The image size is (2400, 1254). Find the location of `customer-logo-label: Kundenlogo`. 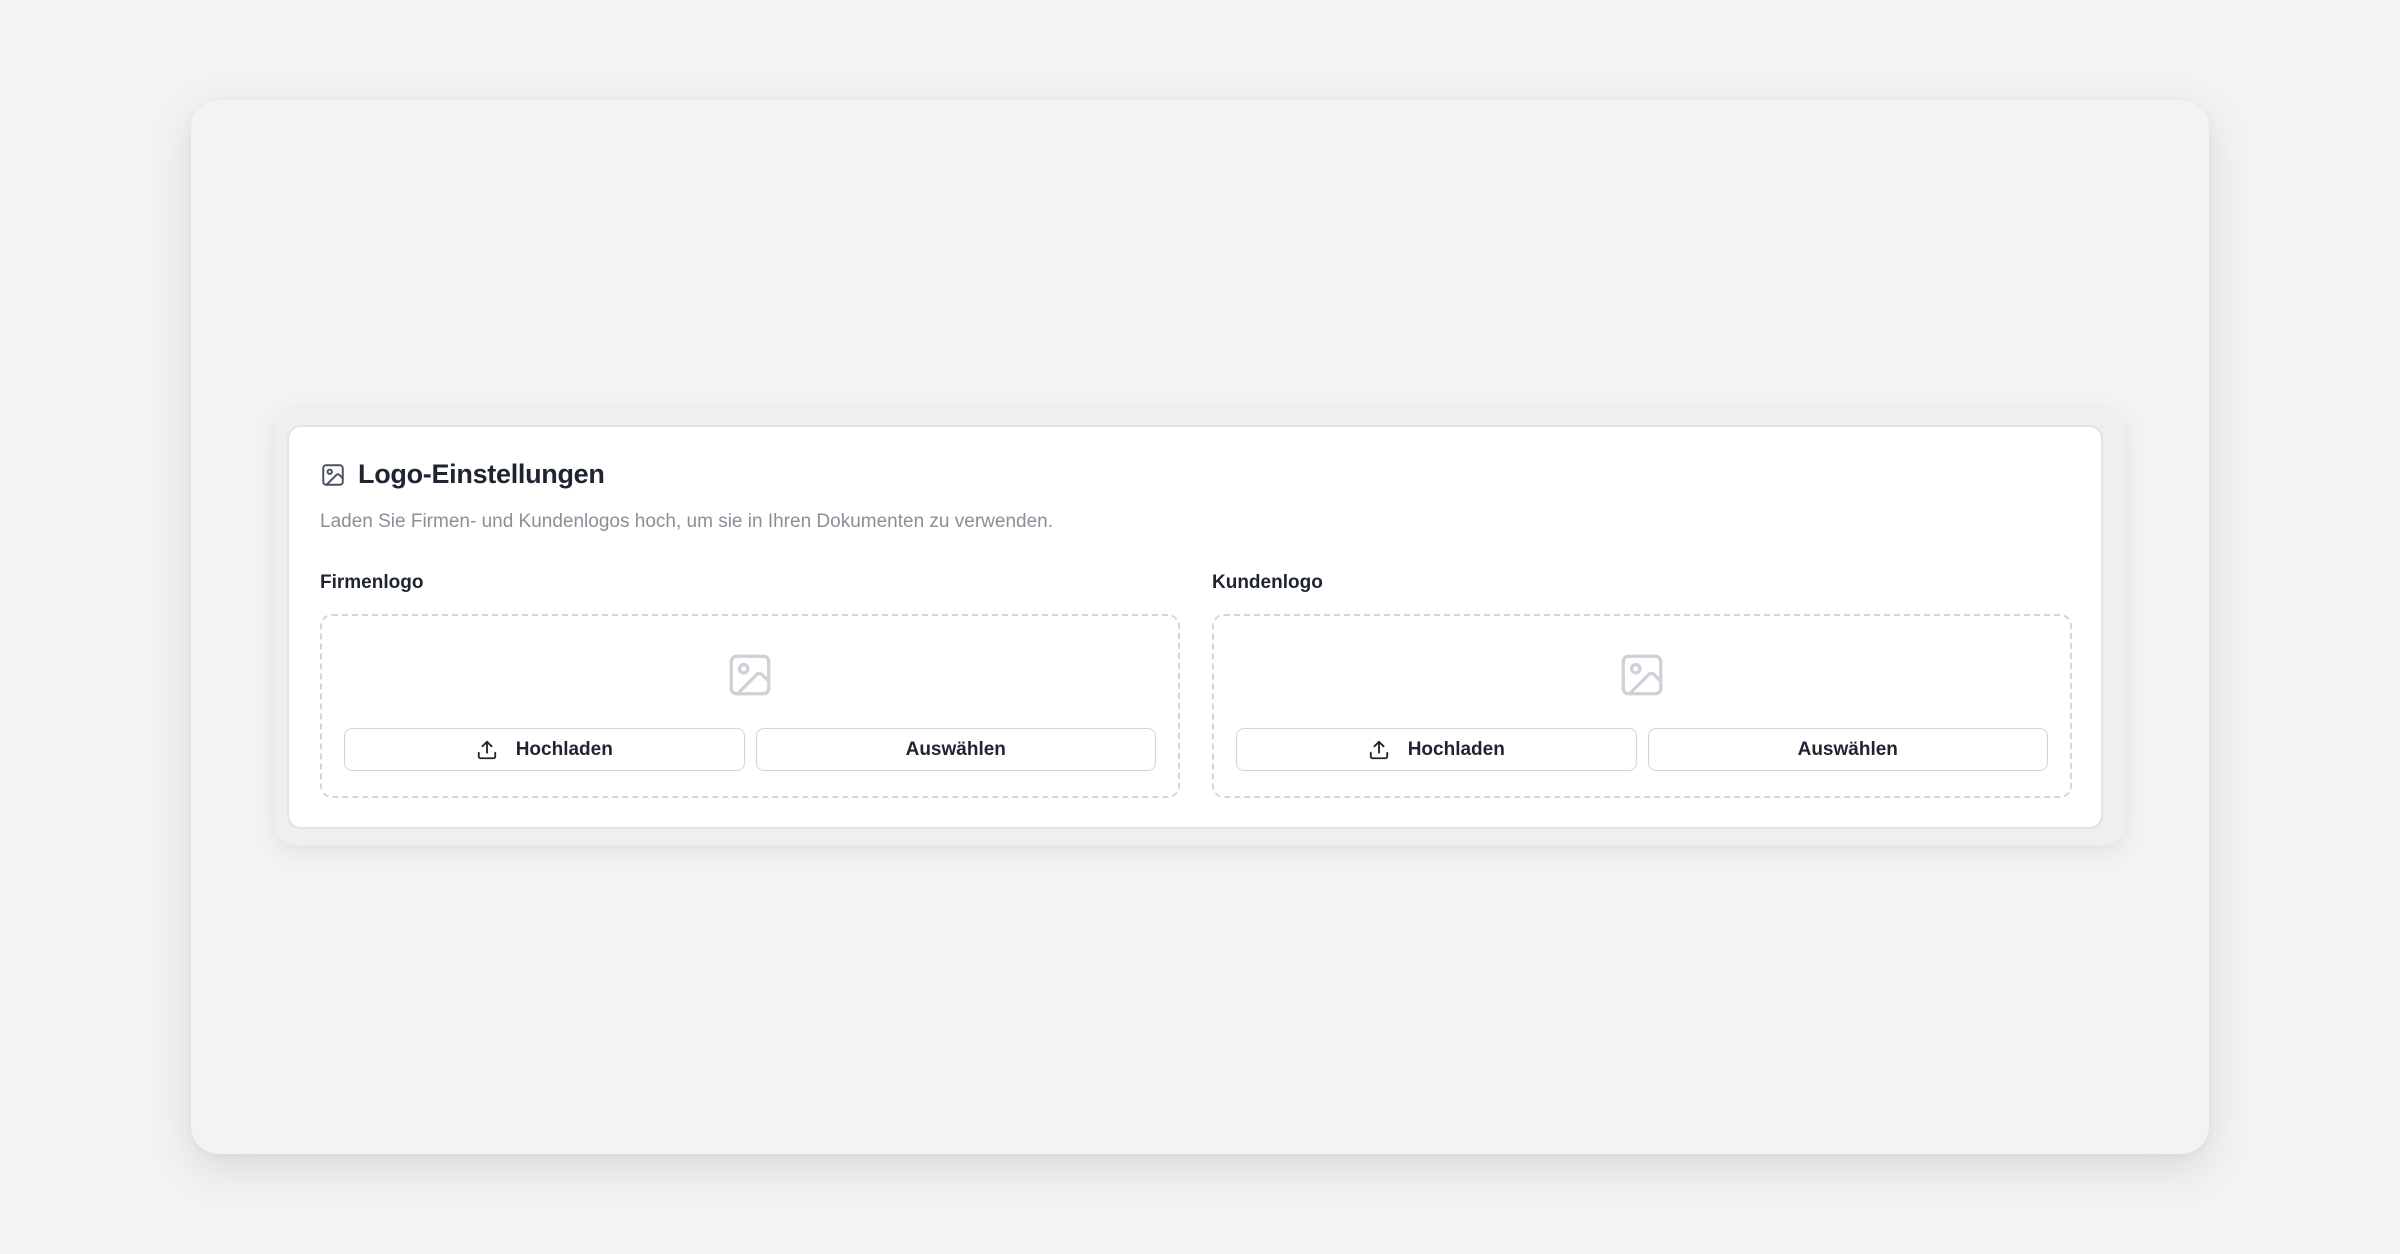

customer-logo-label: Kundenlogo is located at coordinates (1267, 582).